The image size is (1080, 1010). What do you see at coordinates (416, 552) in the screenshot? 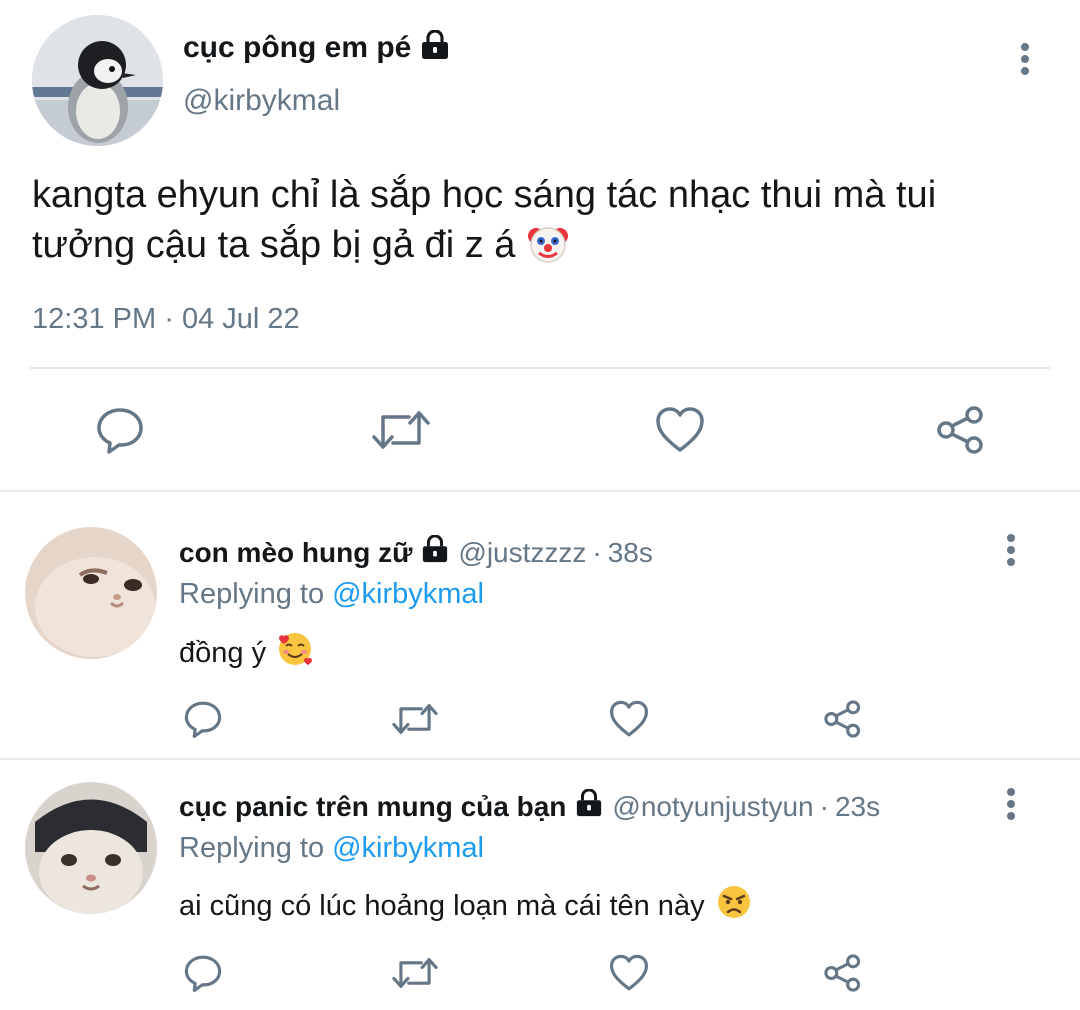
I see `reply-header: con mèo hung zữ @justzzzz · 38s` at bounding box center [416, 552].